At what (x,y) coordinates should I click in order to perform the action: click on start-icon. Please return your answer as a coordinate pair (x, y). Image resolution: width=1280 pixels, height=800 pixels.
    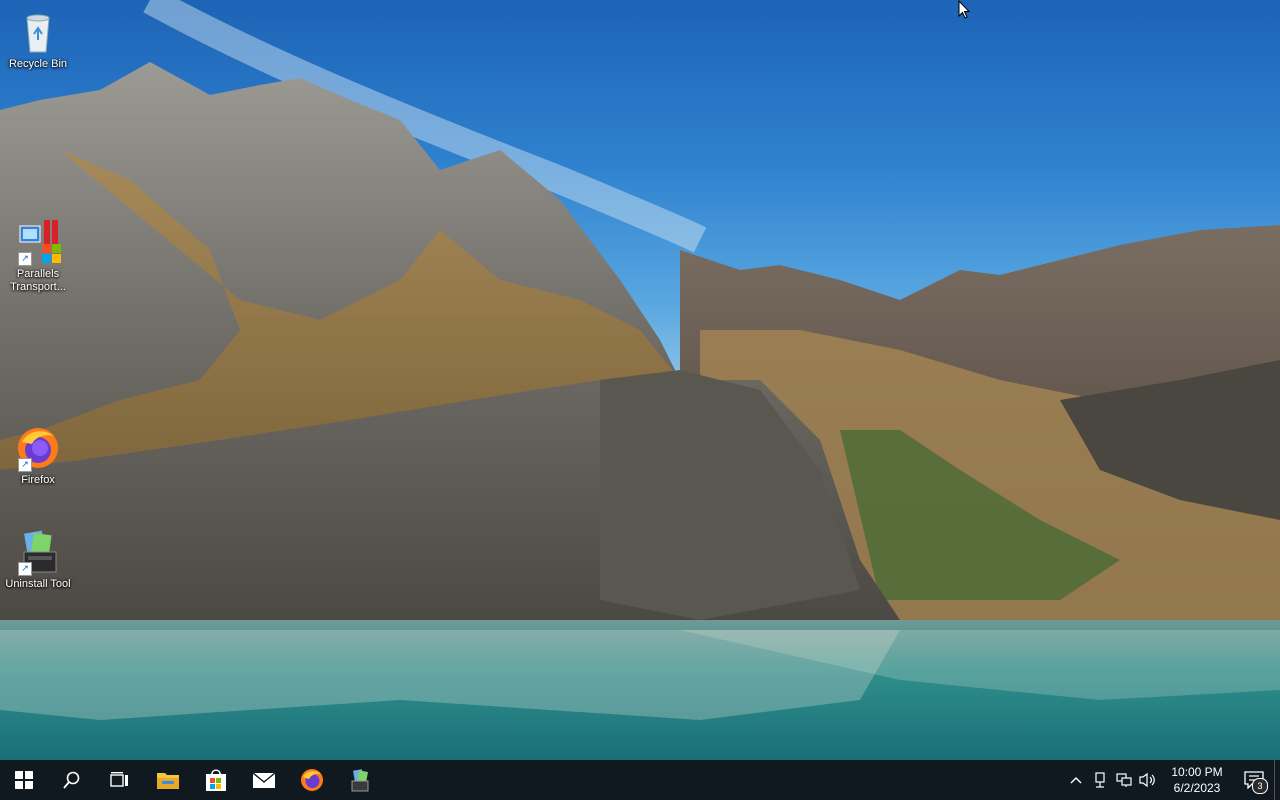
    Looking at the image, I should click on (24, 780).